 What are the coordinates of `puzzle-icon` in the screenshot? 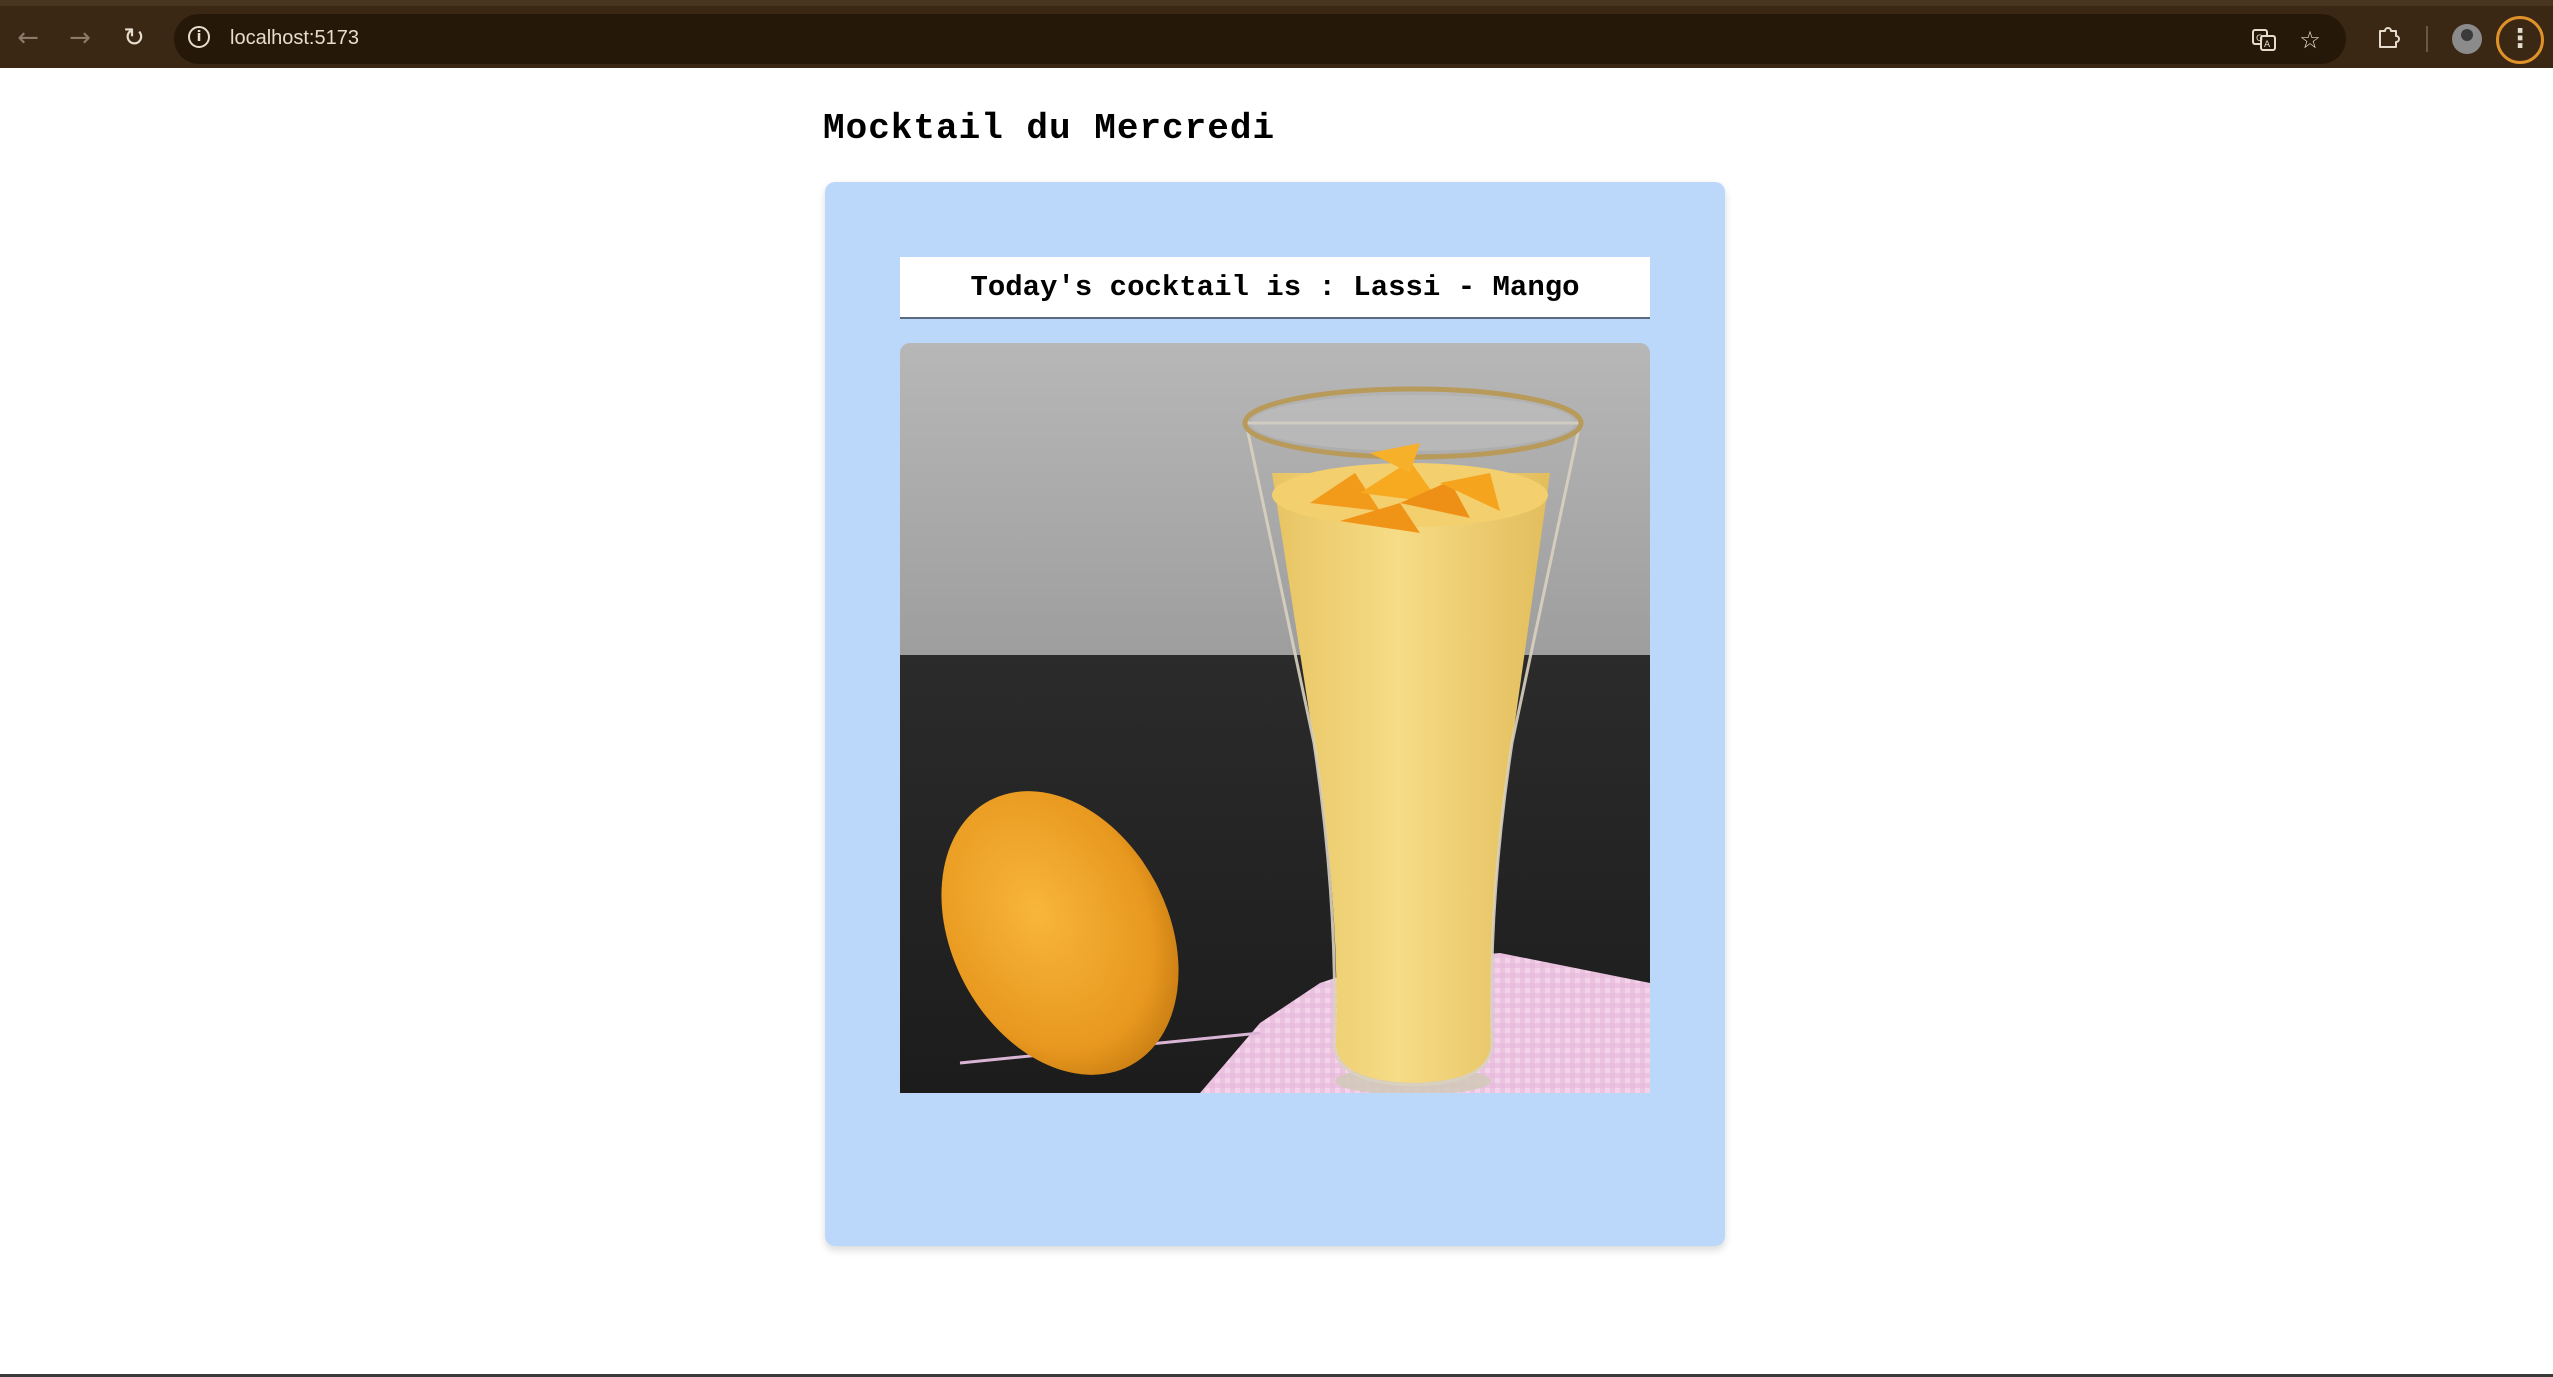 It's located at (2388, 38).